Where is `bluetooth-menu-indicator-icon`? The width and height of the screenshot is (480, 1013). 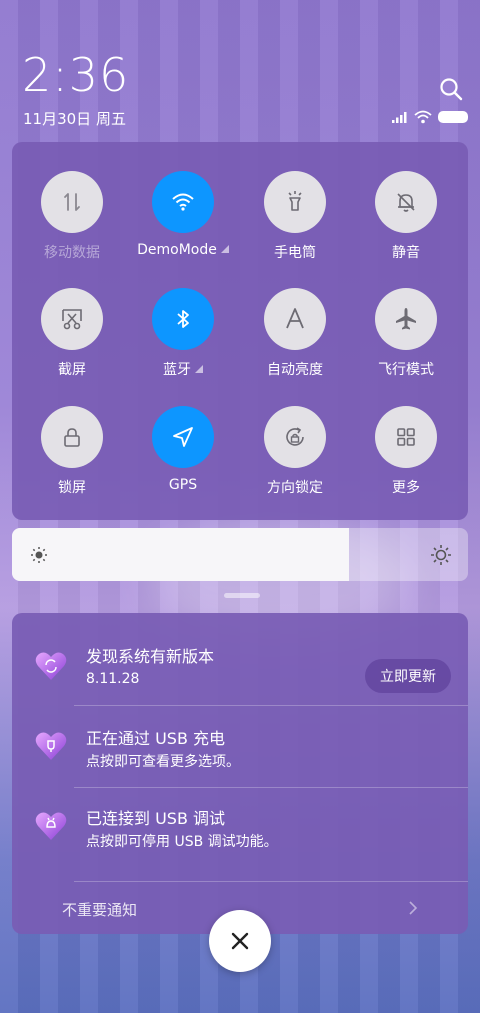 bluetooth-menu-indicator-icon is located at coordinates (199, 369).